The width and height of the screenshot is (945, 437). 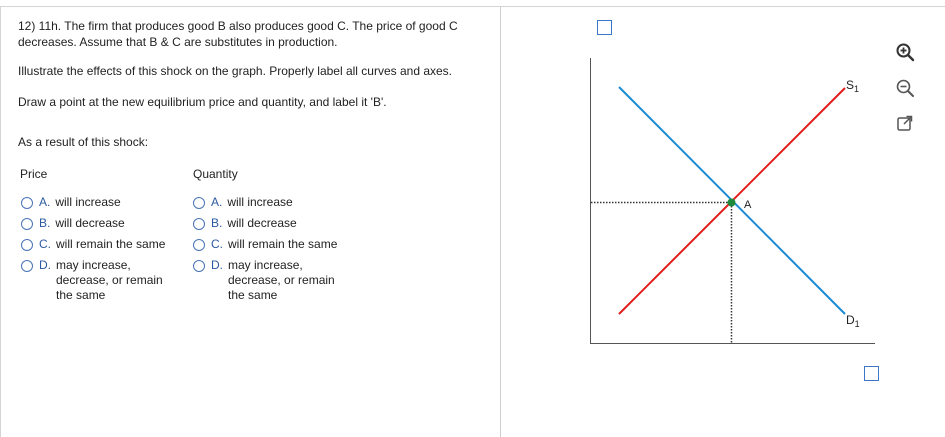 What do you see at coordinates (905, 123) in the screenshot?
I see `expand-icon` at bounding box center [905, 123].